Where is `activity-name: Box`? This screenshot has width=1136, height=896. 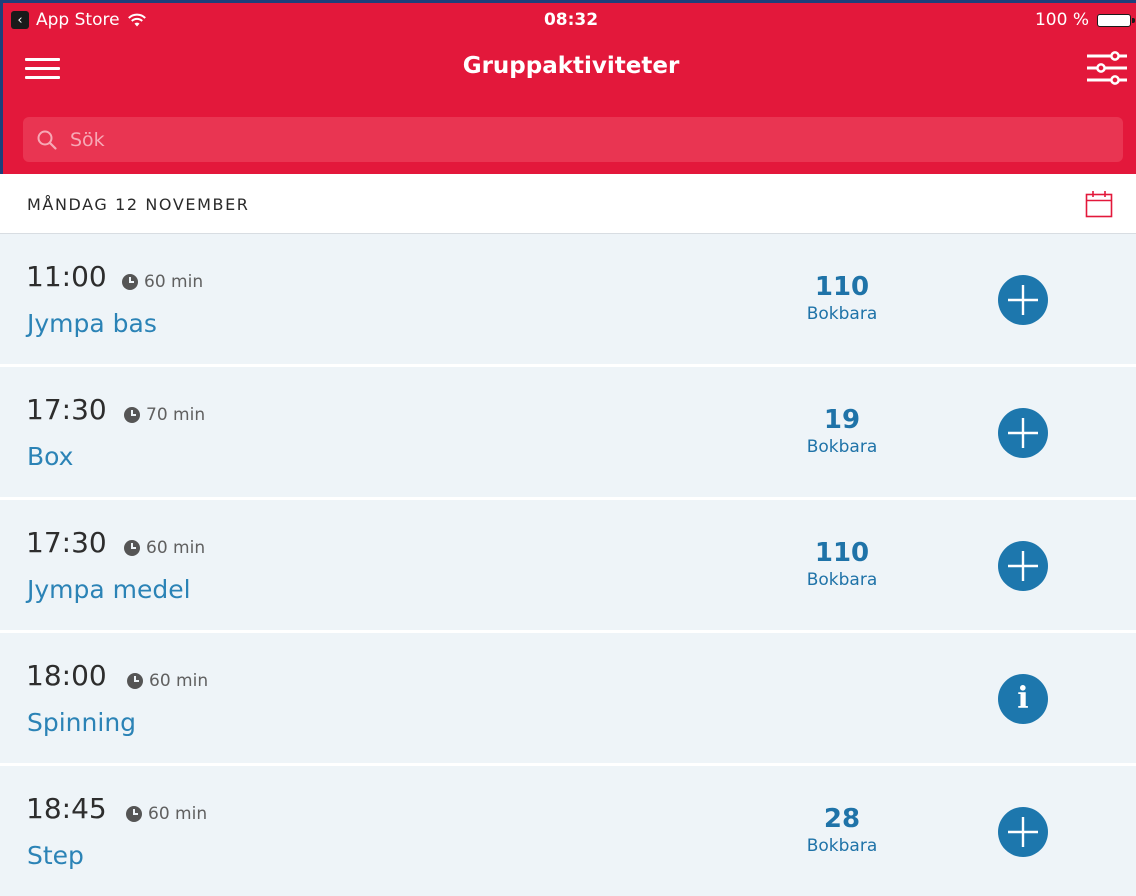 activity-name: Box is located at coordinates (50, 456).